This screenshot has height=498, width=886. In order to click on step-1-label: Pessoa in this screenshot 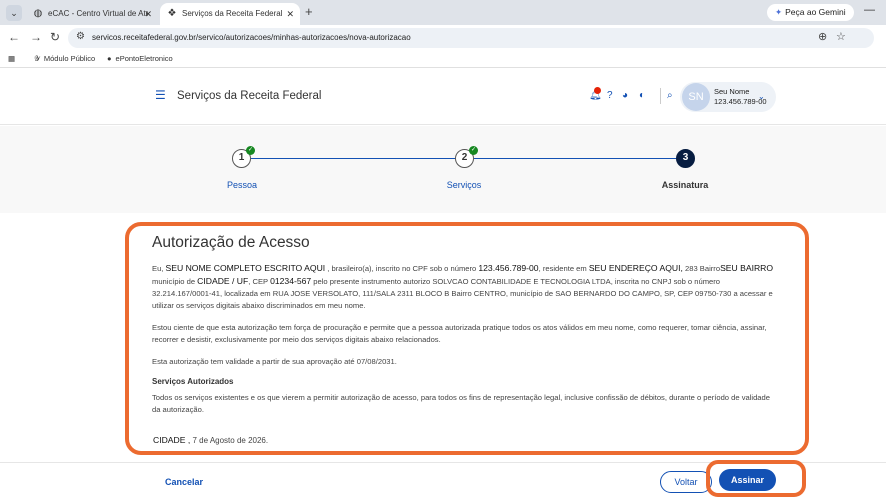, I will do `click(242, 185)`.